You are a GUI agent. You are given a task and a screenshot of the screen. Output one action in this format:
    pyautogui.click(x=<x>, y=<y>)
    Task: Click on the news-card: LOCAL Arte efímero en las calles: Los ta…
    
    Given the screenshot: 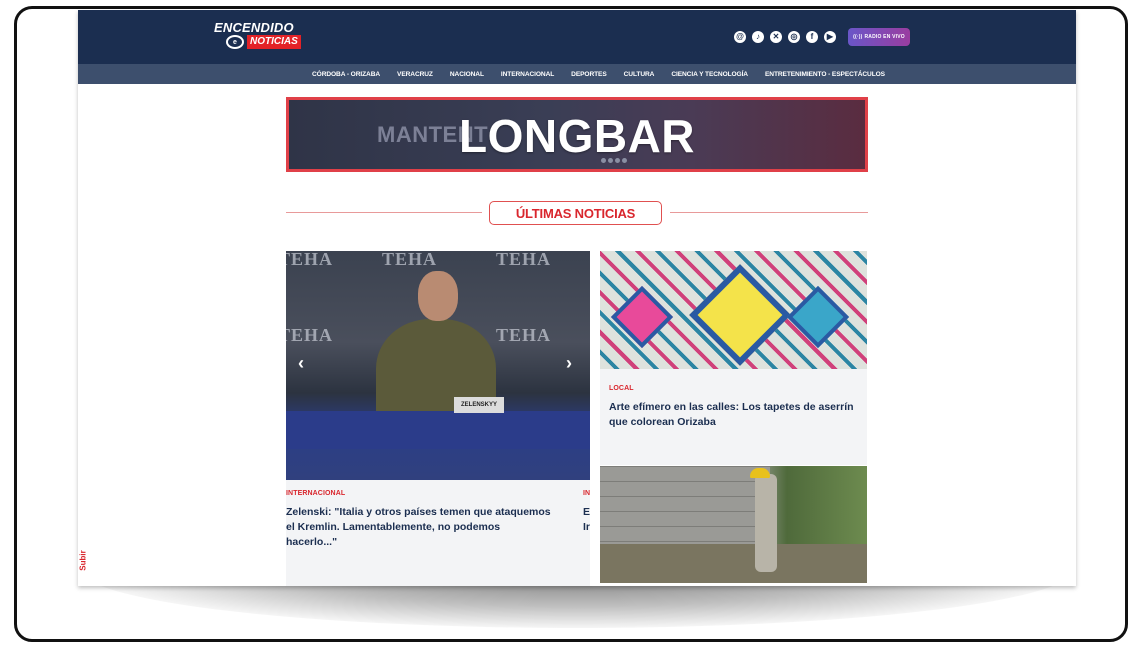 What is the action you would take?
    pyautogui.click(x=733, y=417)
    